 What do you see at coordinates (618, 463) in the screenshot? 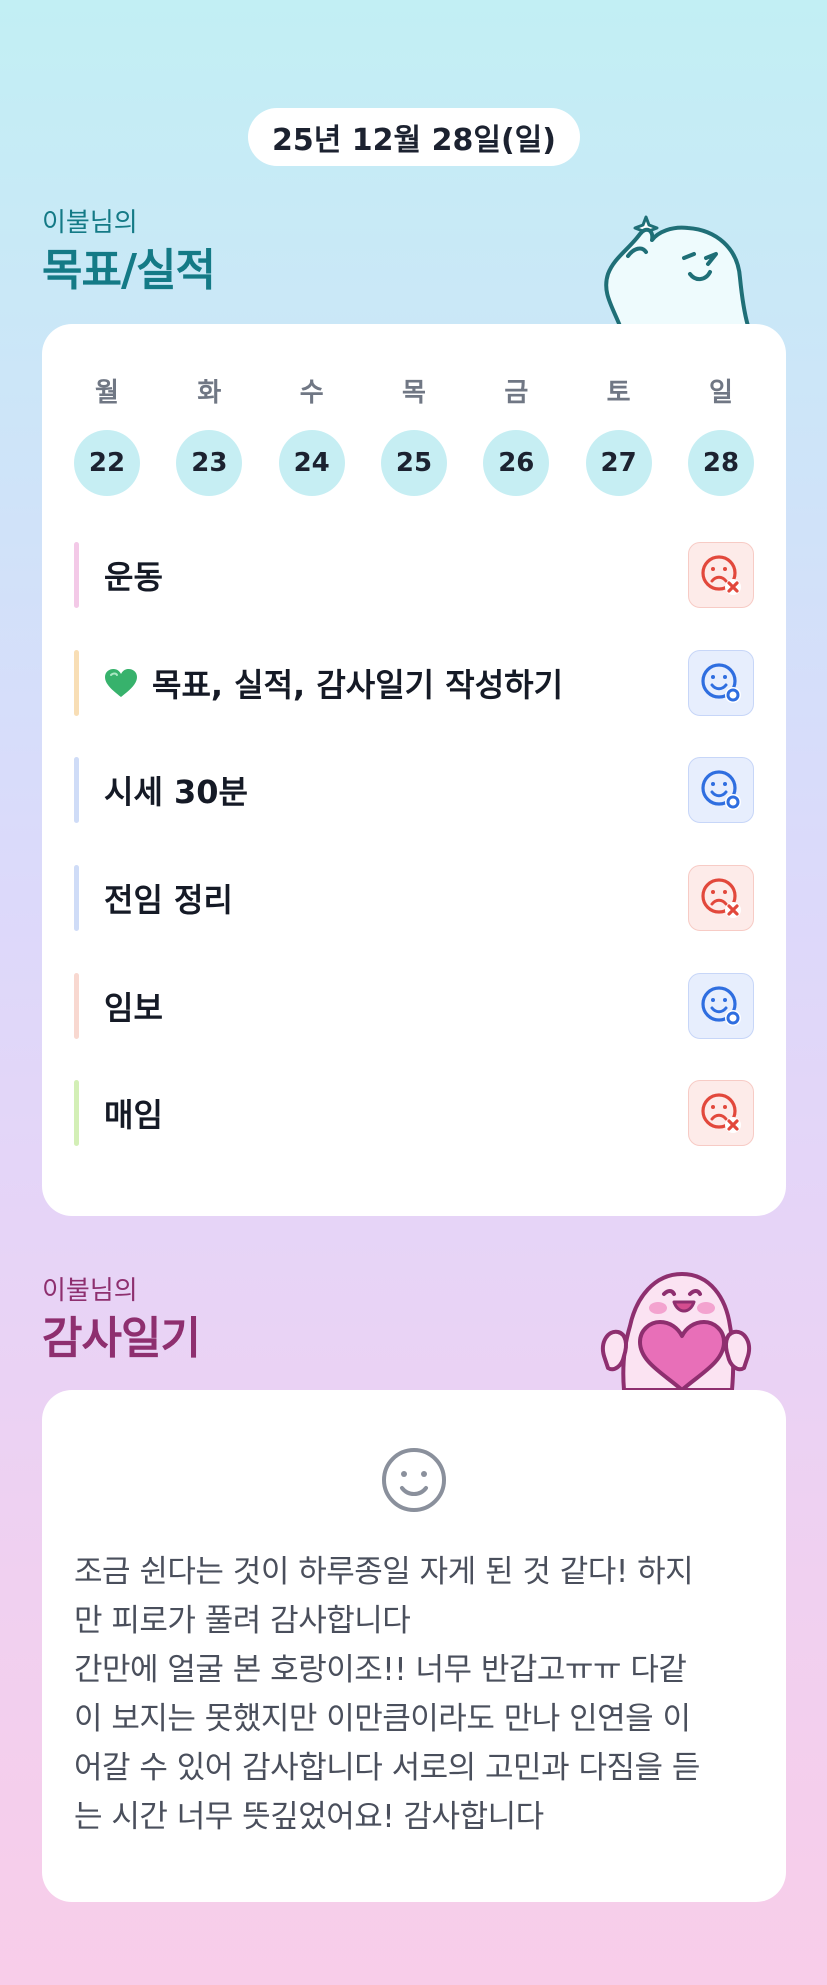
I see `date-circle: 27` at bounding box center [618, 463].